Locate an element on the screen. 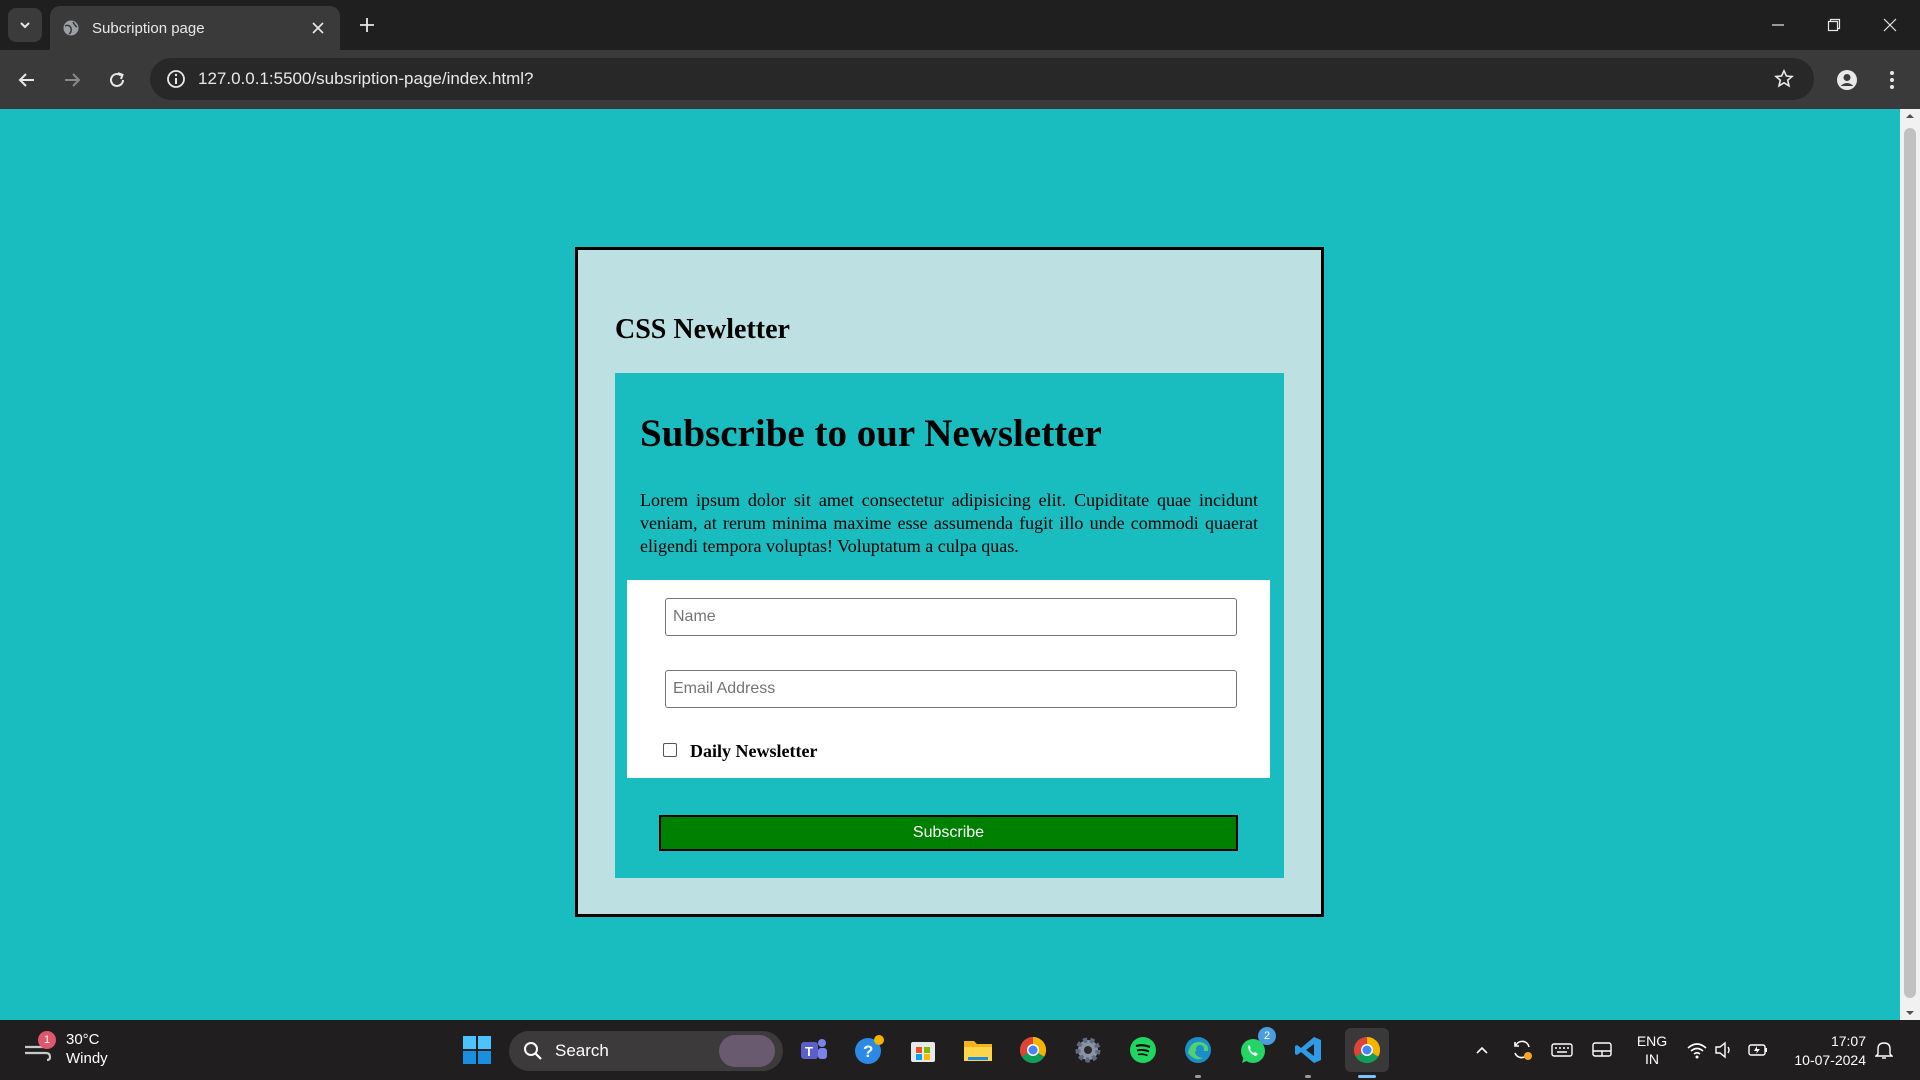 This screenshot has width=1920, height=1080. name-input is located at coordinates (951, 617).